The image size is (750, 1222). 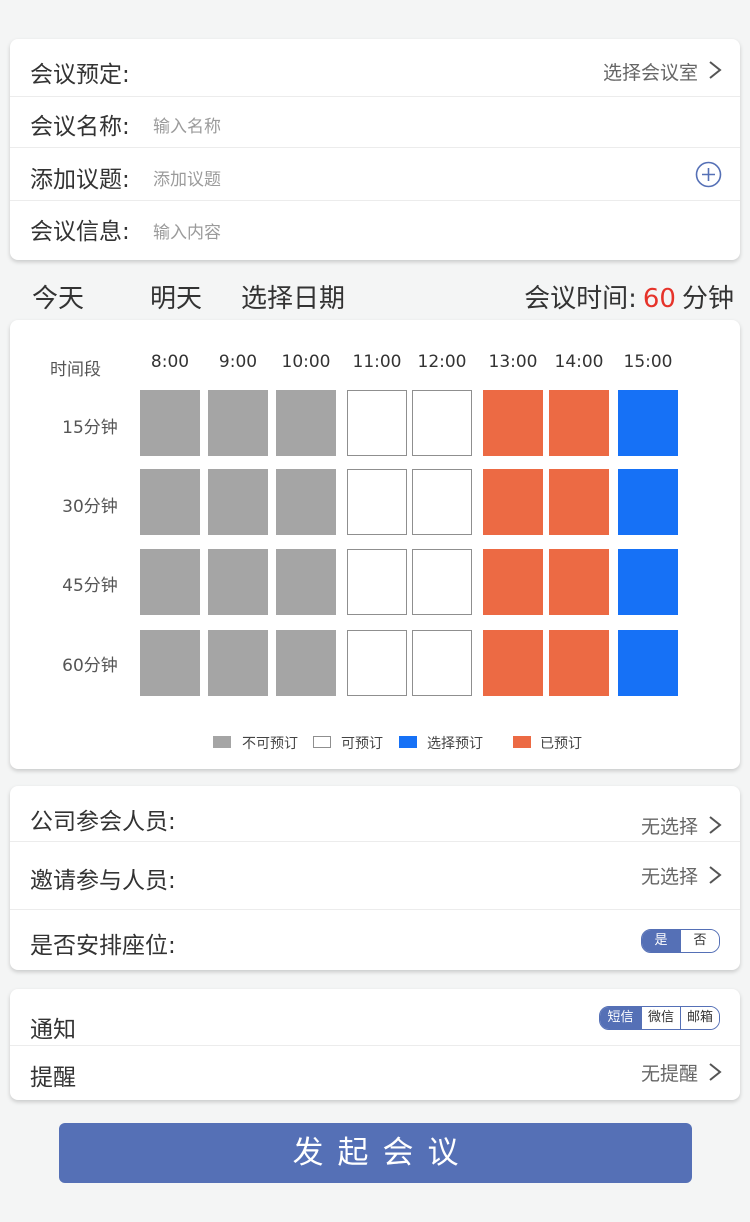 What do you see at coordinates (375, 1017) in the screenshot?
I see `notify-row: 通知 短信 微信 邮箱` at bounding box center [375, 1017].